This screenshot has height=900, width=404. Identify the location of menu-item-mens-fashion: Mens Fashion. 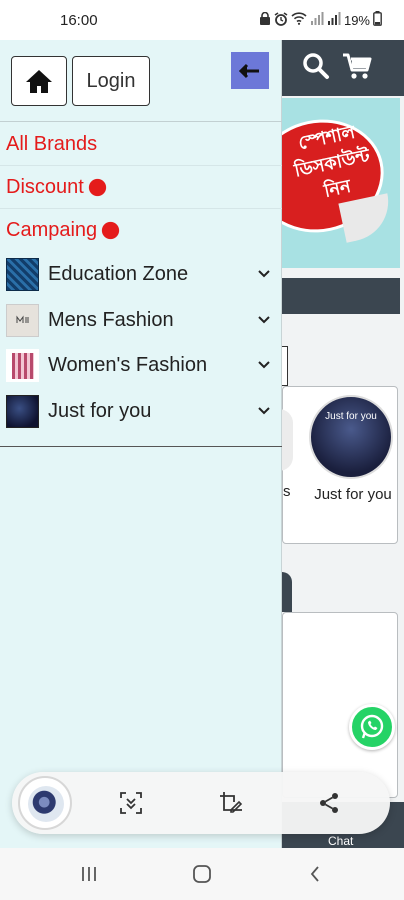
(140, 320).